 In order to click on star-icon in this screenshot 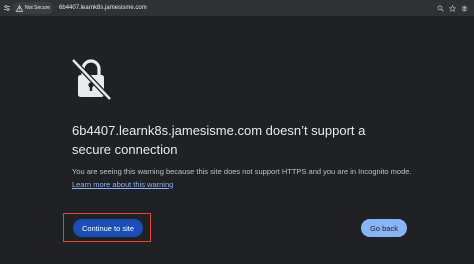, I will do `click(452, 8)`.